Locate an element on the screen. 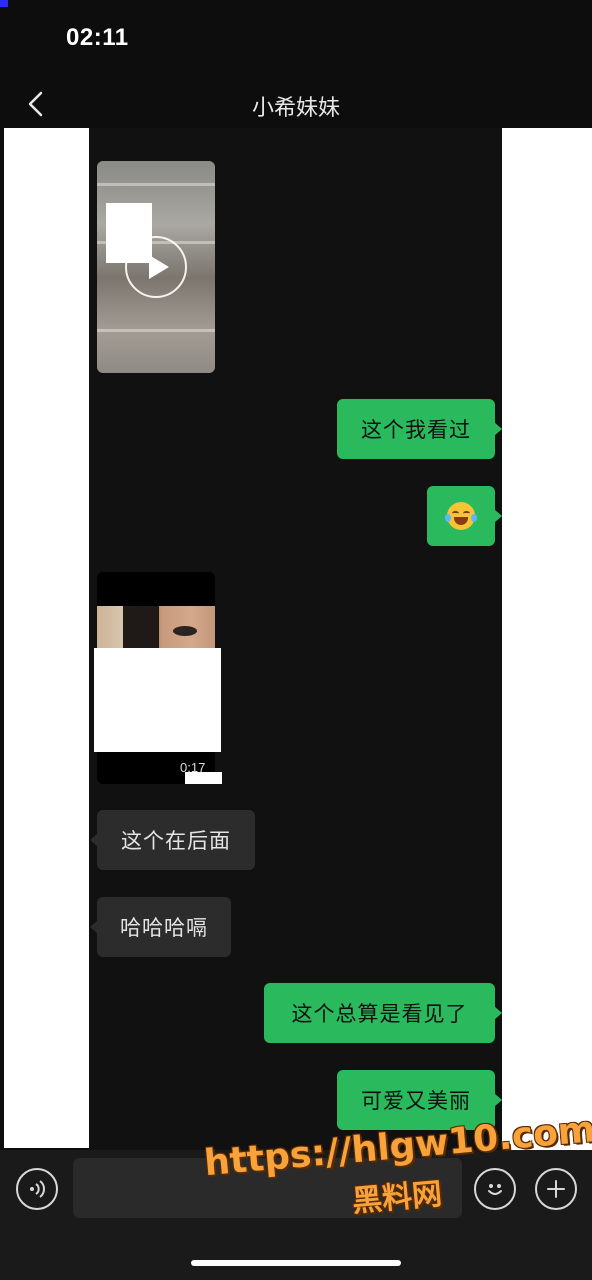 This screenshot has width=592, height=1280. smiley-icon is located at coordinates (495, 1189).